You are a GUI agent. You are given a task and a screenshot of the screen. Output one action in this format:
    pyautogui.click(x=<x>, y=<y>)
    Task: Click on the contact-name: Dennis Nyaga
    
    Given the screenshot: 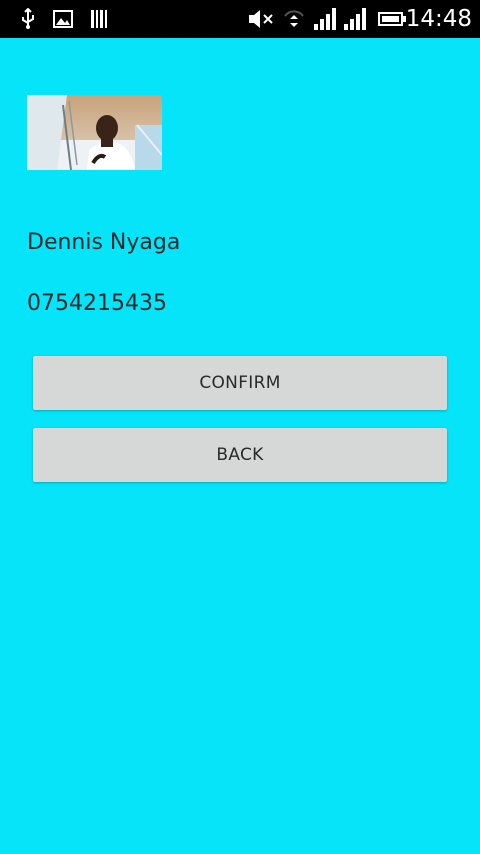 What is the action you would take?
    pyautogui.click(x=104, y=242)
    